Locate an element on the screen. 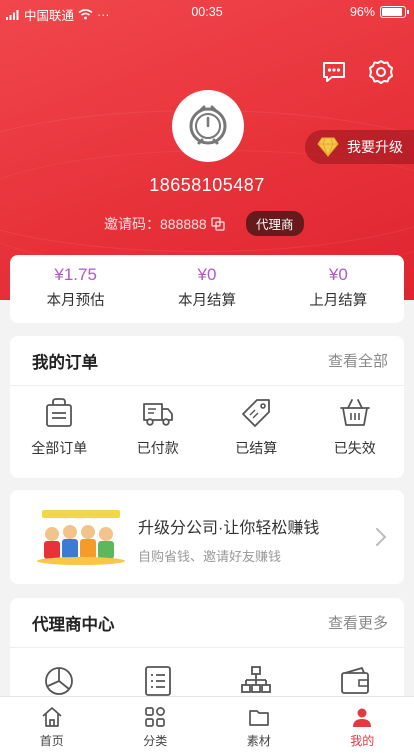 This screenshot has width=414, height=753. orders-view-all-link: 查看全部 is located at coordinates (358, 360).